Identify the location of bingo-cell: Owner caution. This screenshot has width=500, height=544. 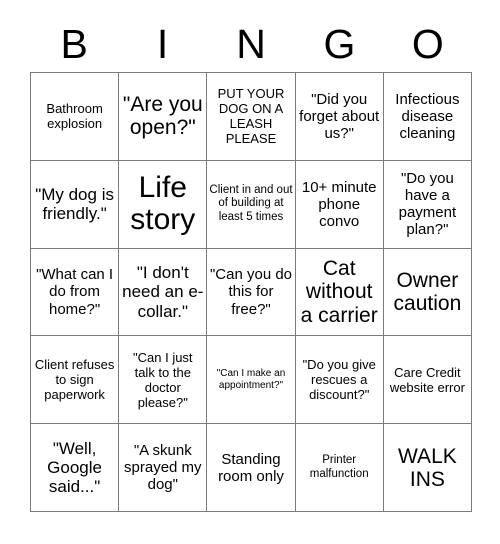
(427, 292).